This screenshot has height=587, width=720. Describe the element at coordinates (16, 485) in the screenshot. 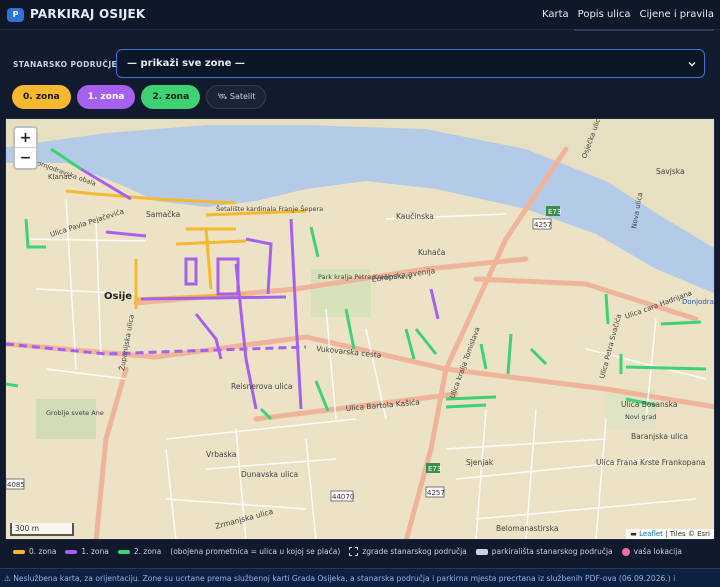

I see `road-shield-4085: 4085` at that location.